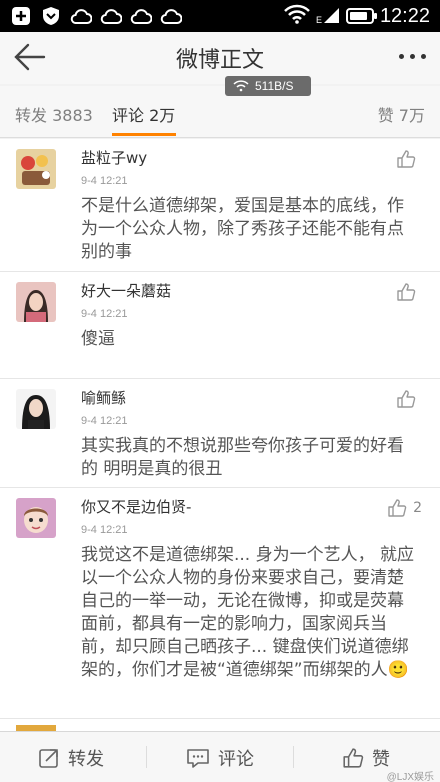  Describe the element at coordinates (410, 777) in the screenshot. I see `watermark: @LJX娱乐` at that location.